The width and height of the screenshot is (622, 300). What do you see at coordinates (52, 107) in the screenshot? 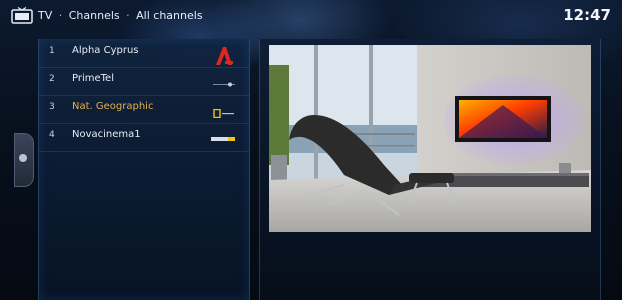
I see `channel-number: 3` at bounding box center [52, 107].